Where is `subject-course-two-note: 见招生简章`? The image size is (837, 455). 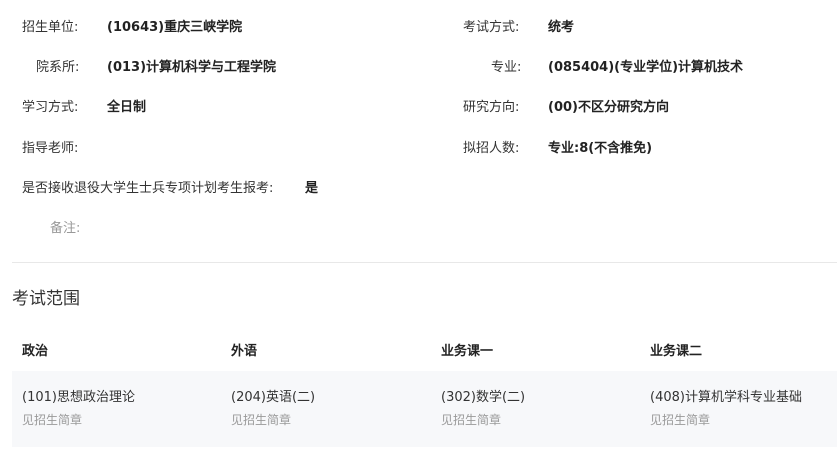
subject-course-two-note: 见招生简章 is located at coordinates (680, 420).